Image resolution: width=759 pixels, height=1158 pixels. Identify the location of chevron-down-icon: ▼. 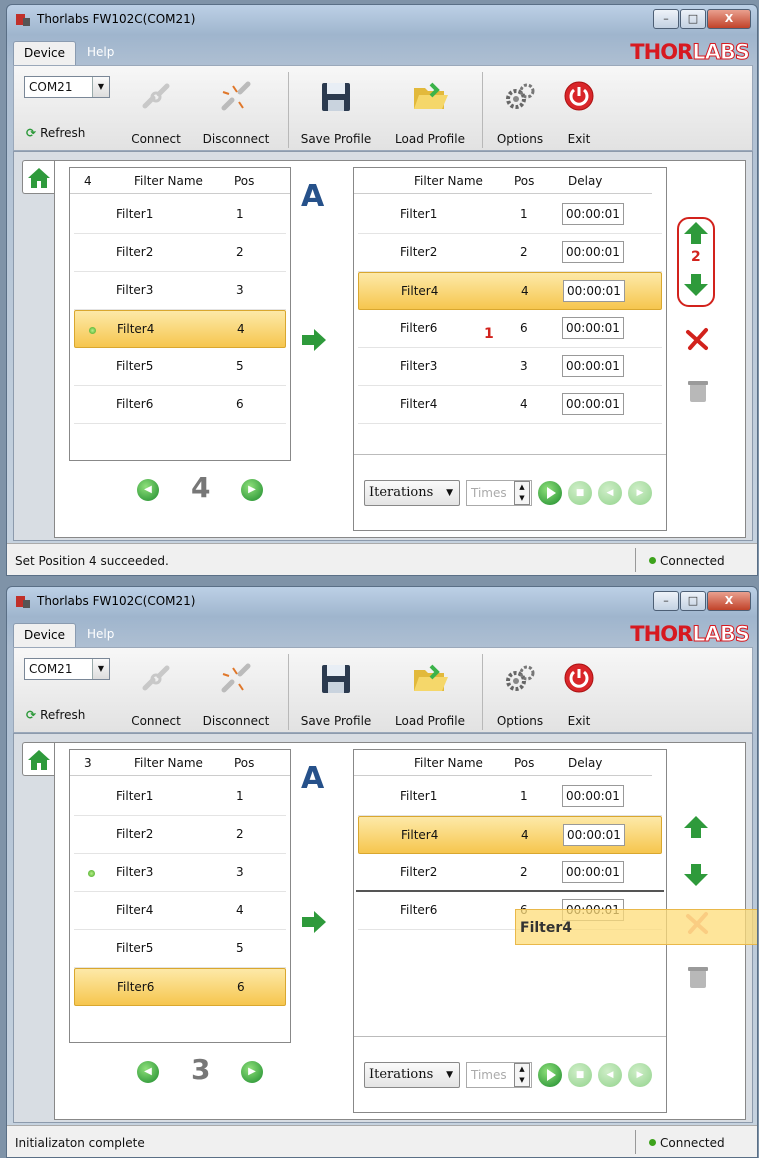
(449, 1075).